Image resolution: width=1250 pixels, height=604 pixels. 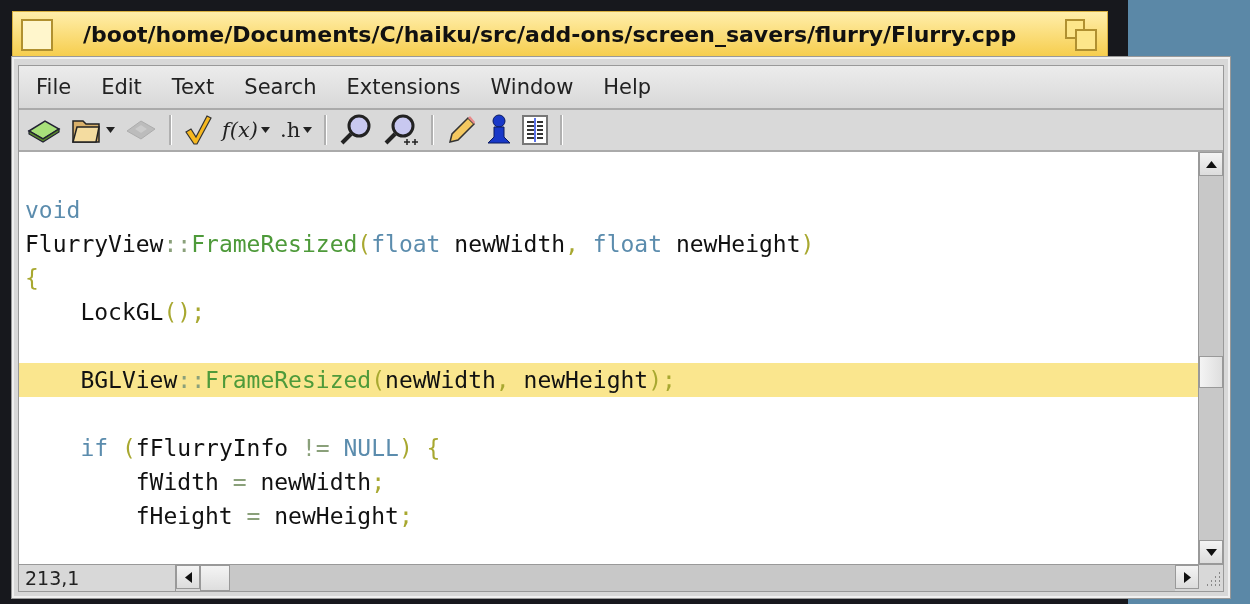 I want to click on menu-item: Text, so click(x=195, y=87).